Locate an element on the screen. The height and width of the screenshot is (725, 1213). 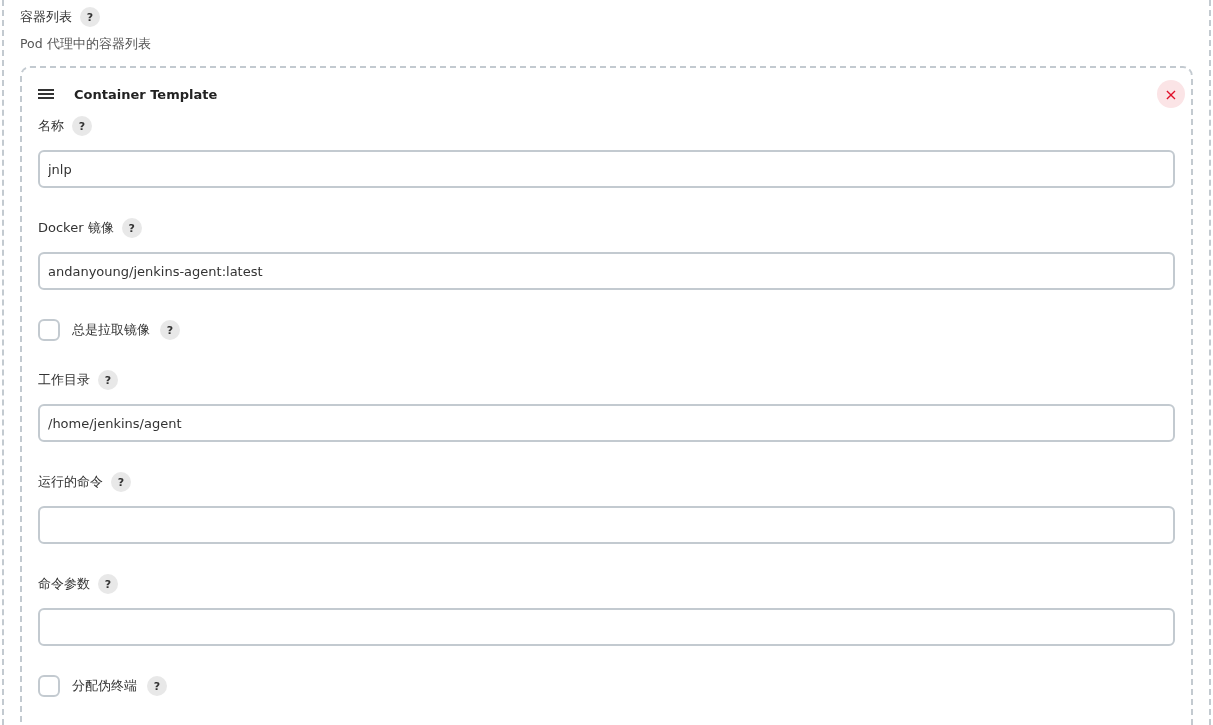
checkbox-label: 分配伪终端 is located at coordinates (104, 686).